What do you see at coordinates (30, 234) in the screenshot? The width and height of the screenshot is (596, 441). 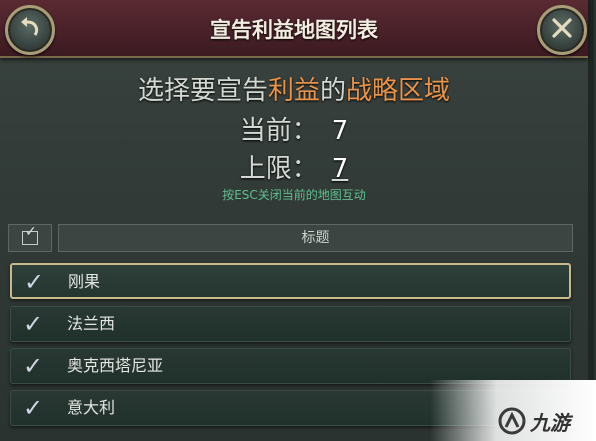 I see `checkbox-icon` at bounding box center [30, 234].